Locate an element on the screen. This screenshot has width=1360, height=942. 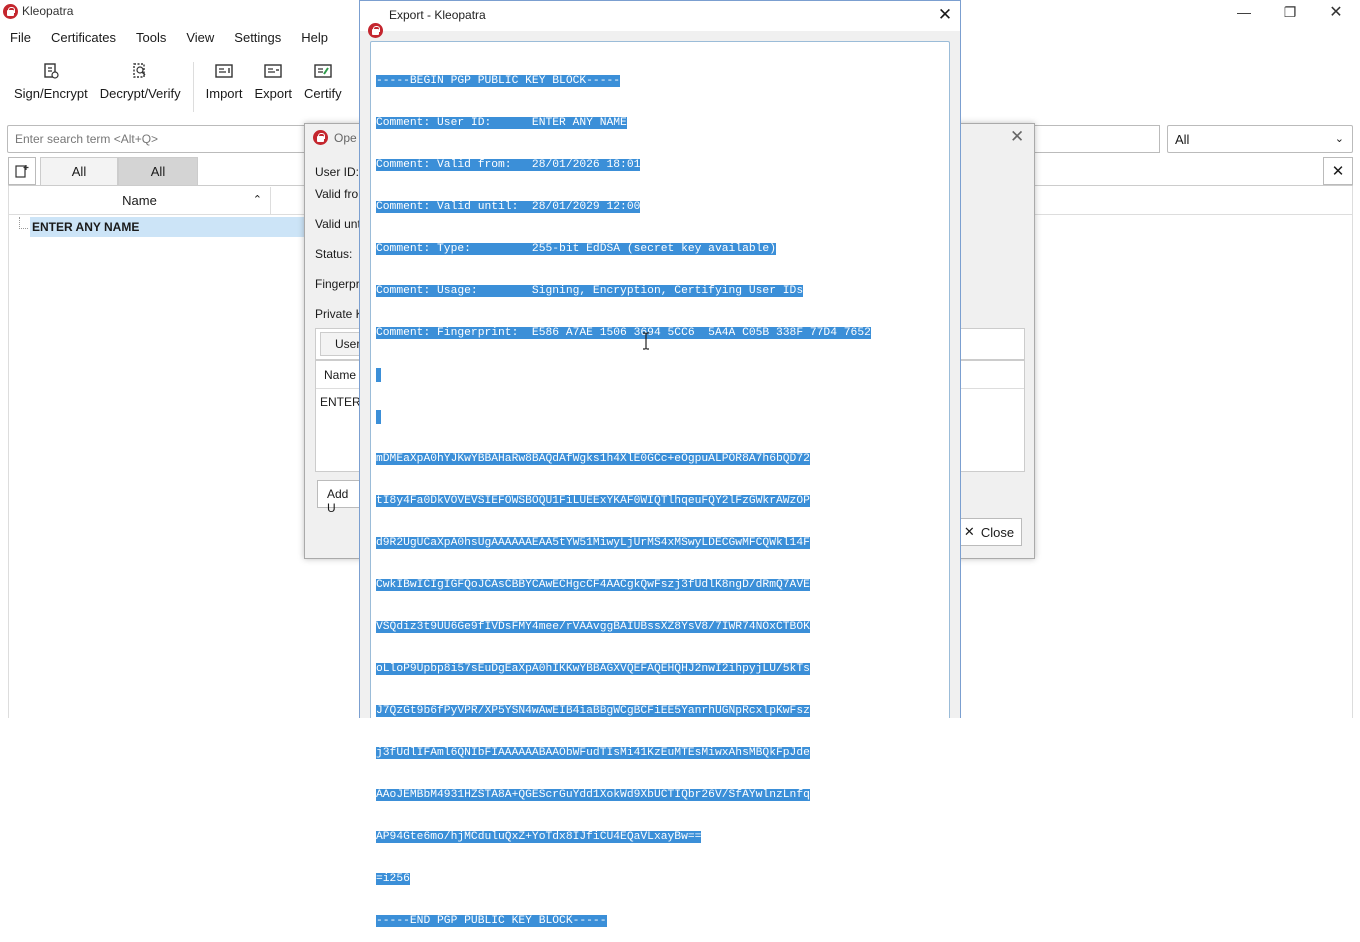
filter-select-value: All is located at coordinates (1182, 139).